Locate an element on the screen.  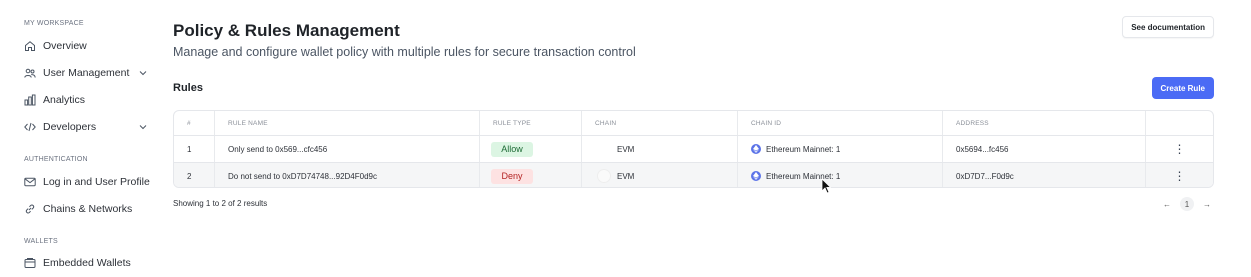
rule-type-badge-deny: Deny is located at coordinates (512, 176).